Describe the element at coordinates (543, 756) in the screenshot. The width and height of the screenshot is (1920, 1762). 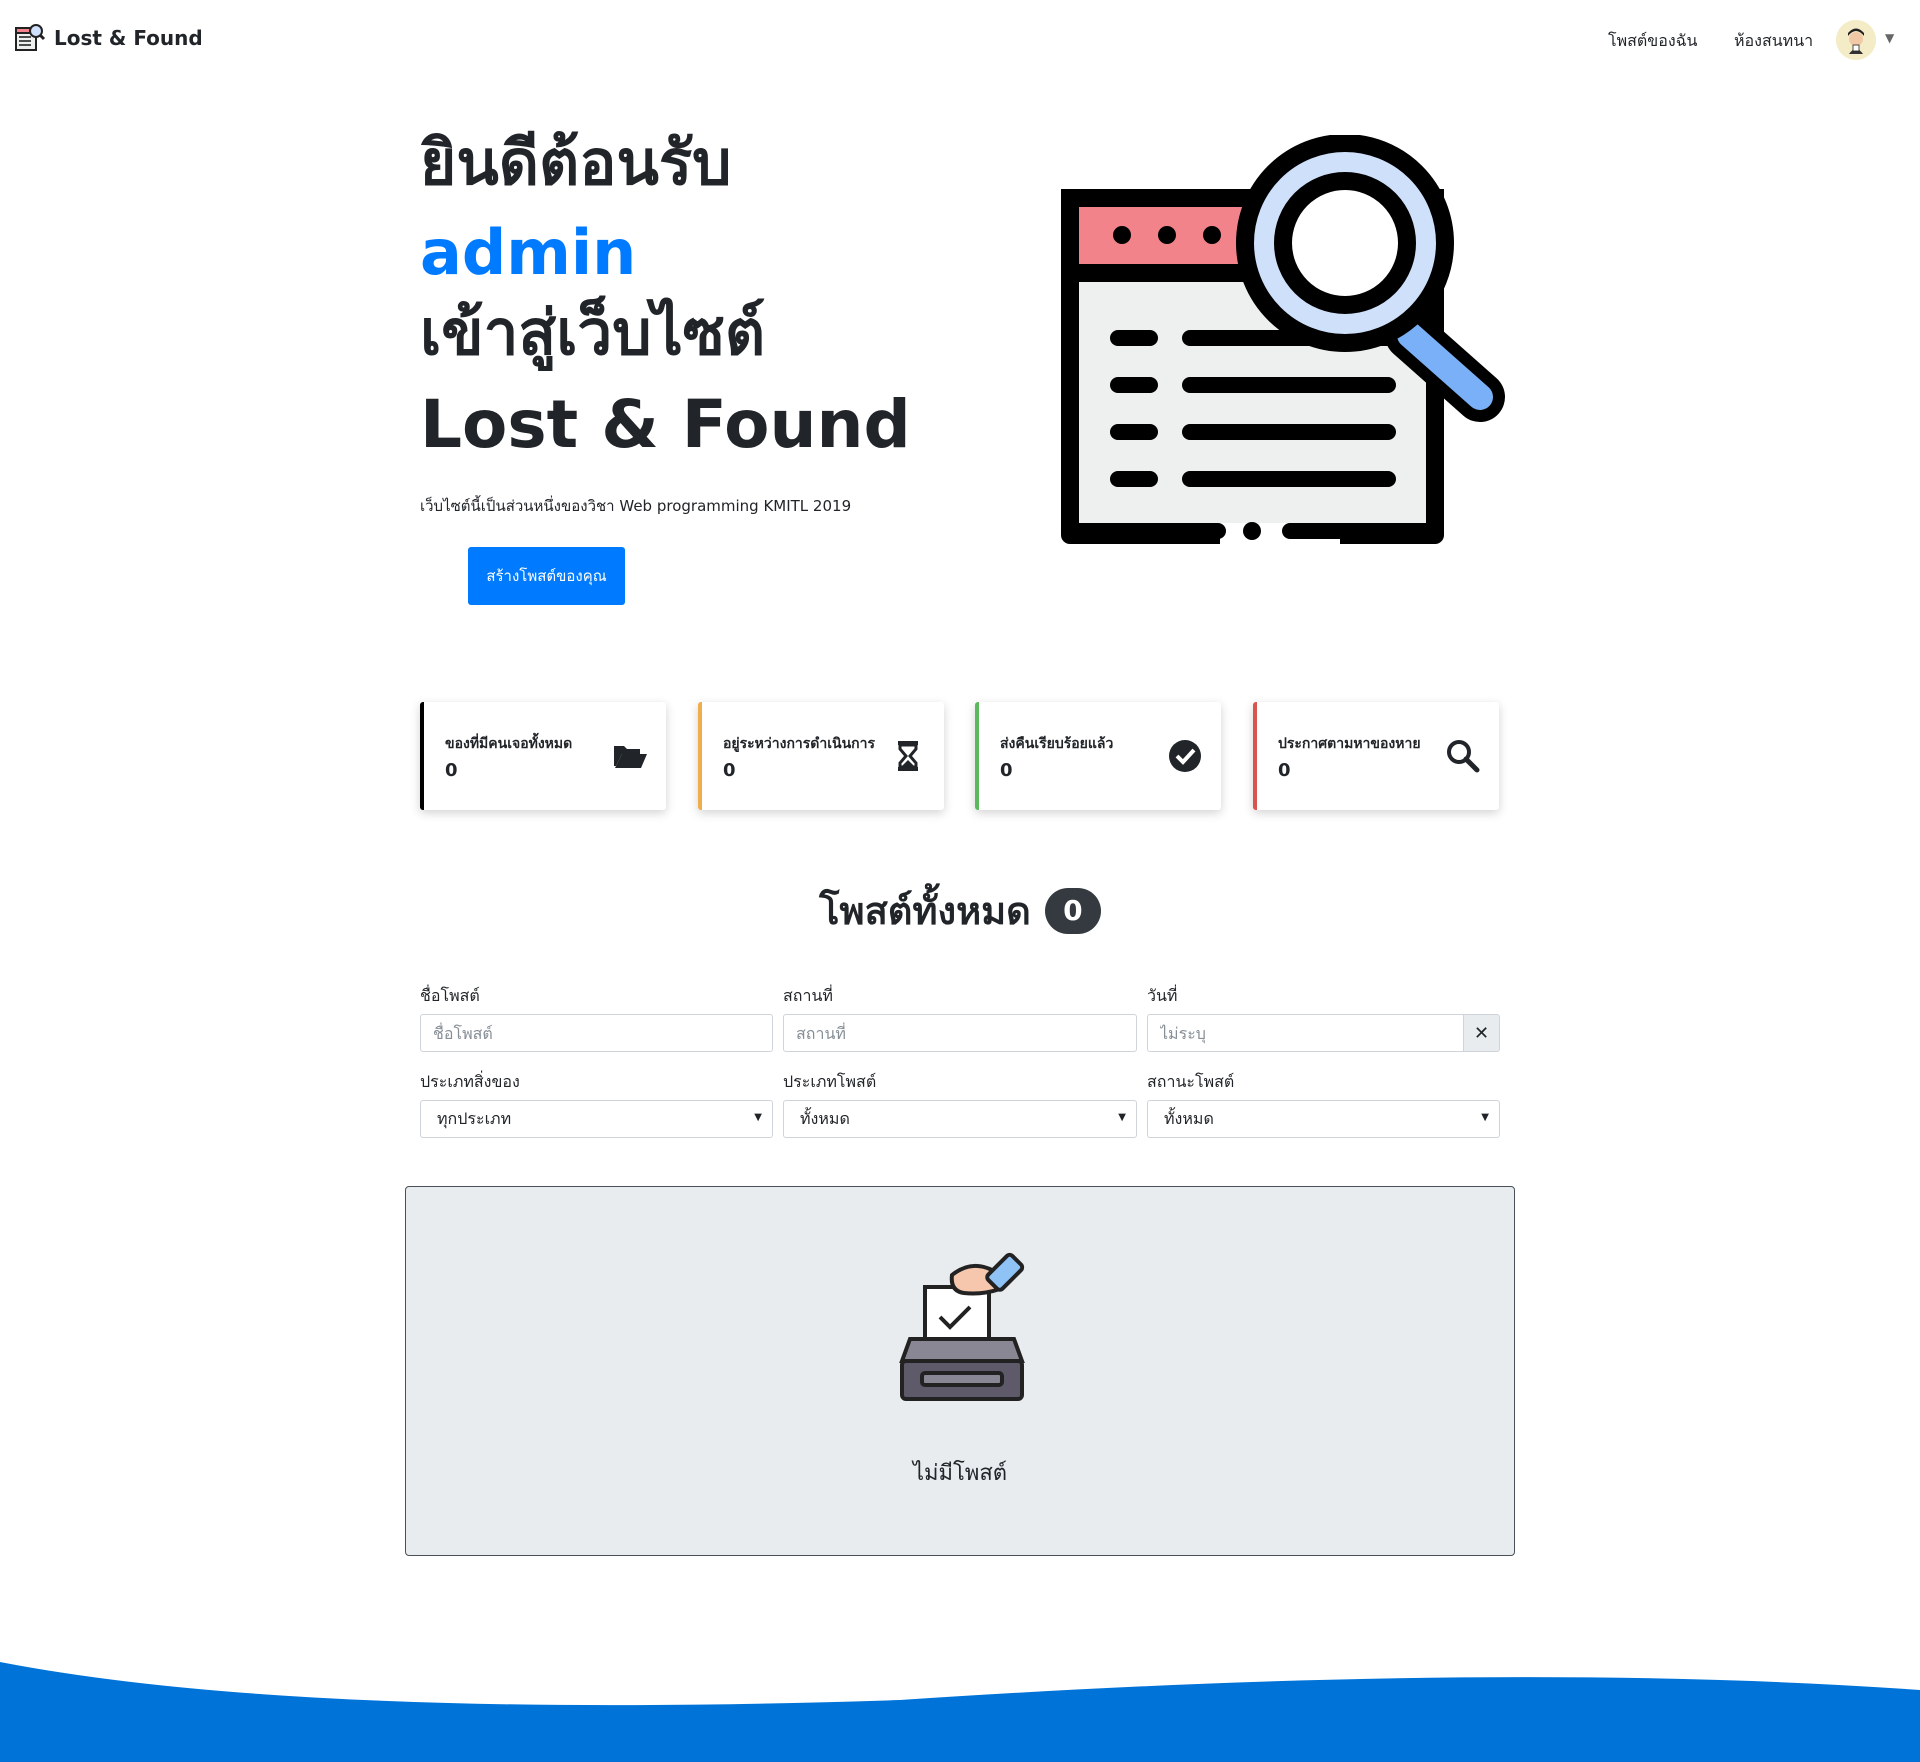
I see `stat-card-found: ของที่มีคนเจอทั้งหมด 0` at that location.